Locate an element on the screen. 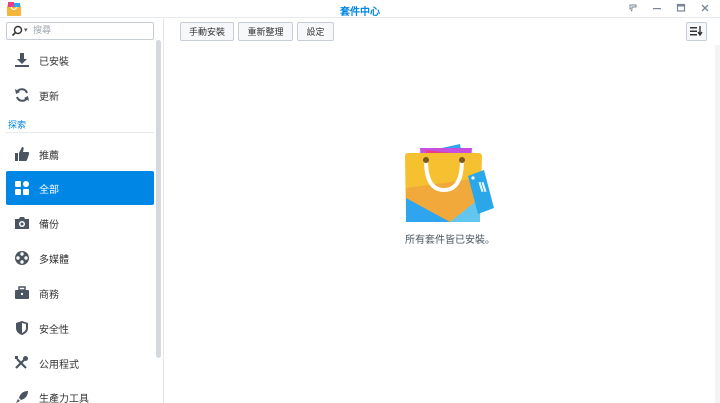 The width and height of the screenshot is (720, 403). section-label-explore: 探索 is located at coordinates (17, 126).